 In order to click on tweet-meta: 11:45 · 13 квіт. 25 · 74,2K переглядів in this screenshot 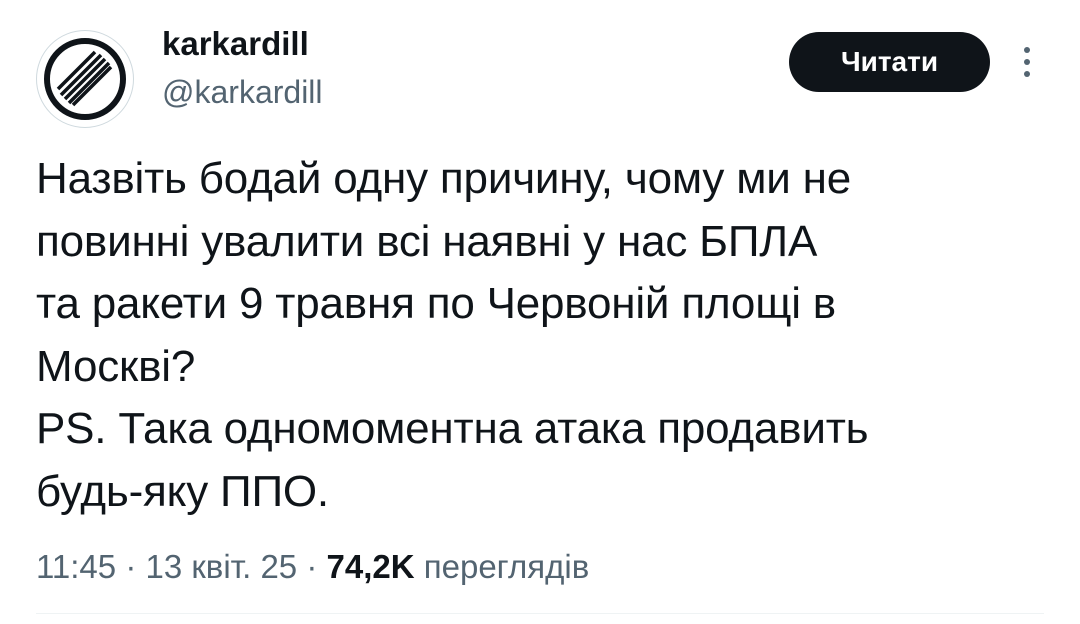, I will do `click(312, 567)`.